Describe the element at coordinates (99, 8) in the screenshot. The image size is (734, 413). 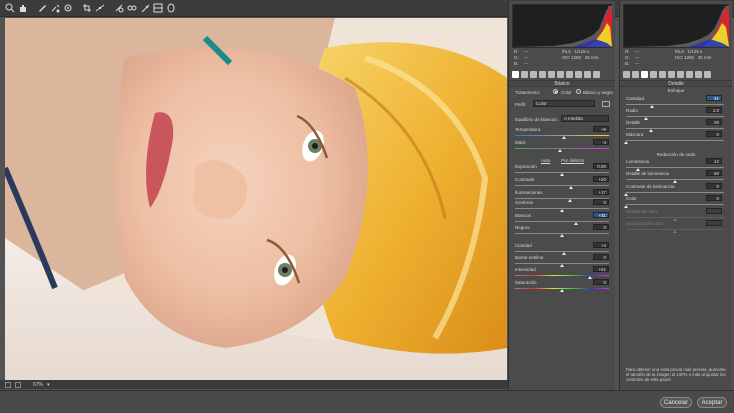
I see `straighten-icon` at that location.